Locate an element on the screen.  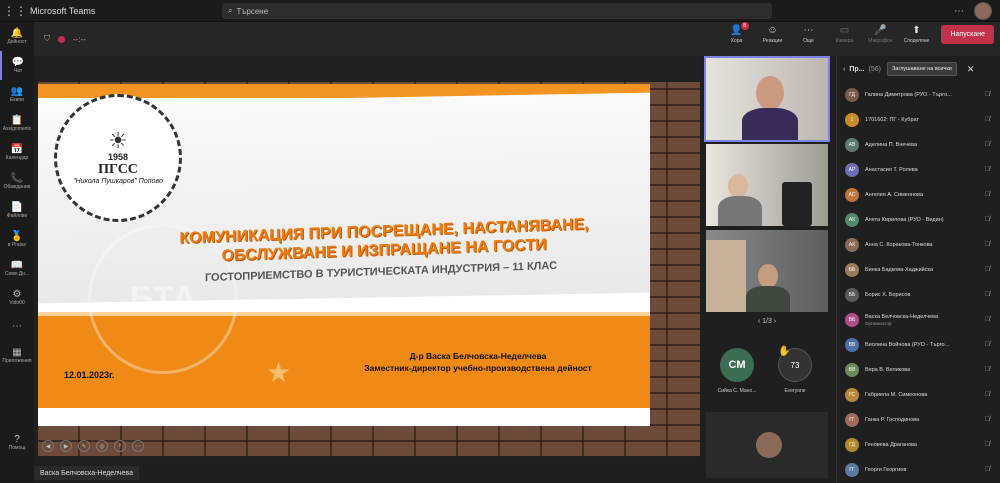
app-launcher-icon: ⋮⋮ is located at coordinates (15, 11).